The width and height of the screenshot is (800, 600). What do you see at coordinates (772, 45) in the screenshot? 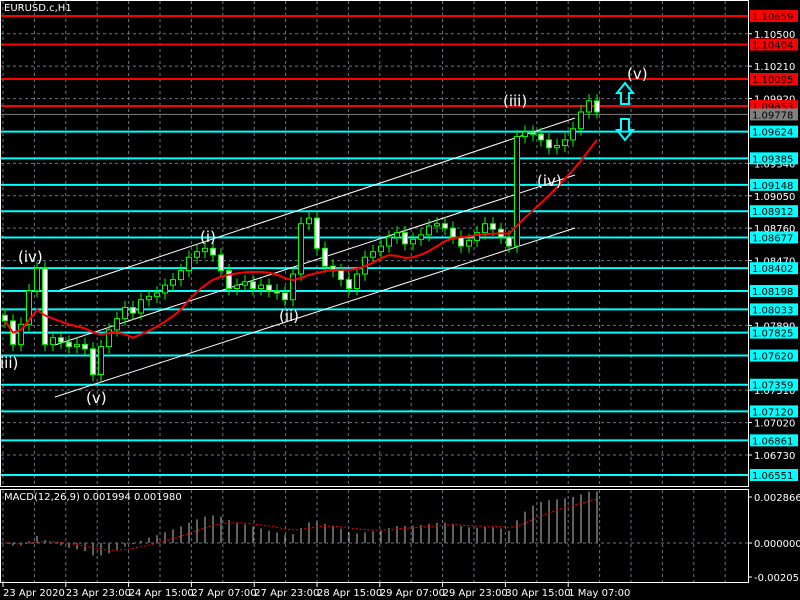
I see `price-level-label: 1.10404` at bounding box center [772, 45].